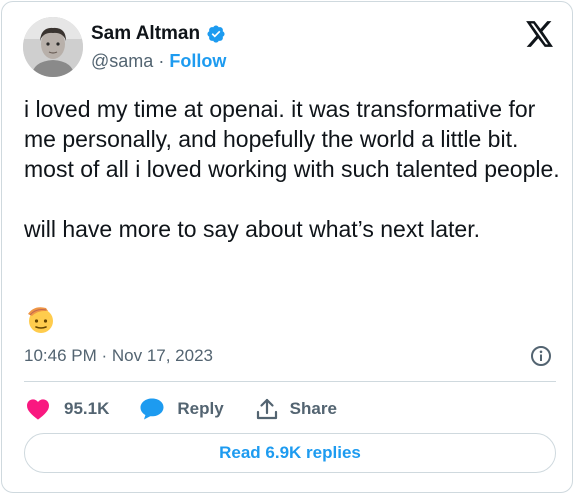 The image size is (576, 496). I want to click on author-handle: @sama, so click(122, 61).